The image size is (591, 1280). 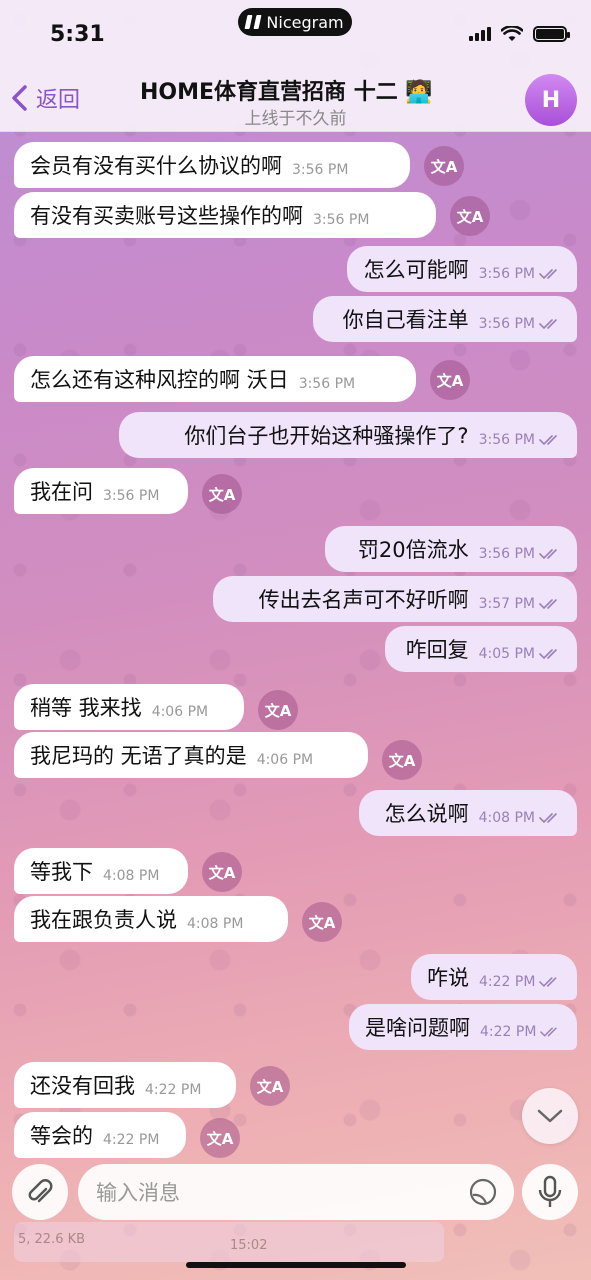 I want to click on microphone-icon, so click(x=550, y=1191).